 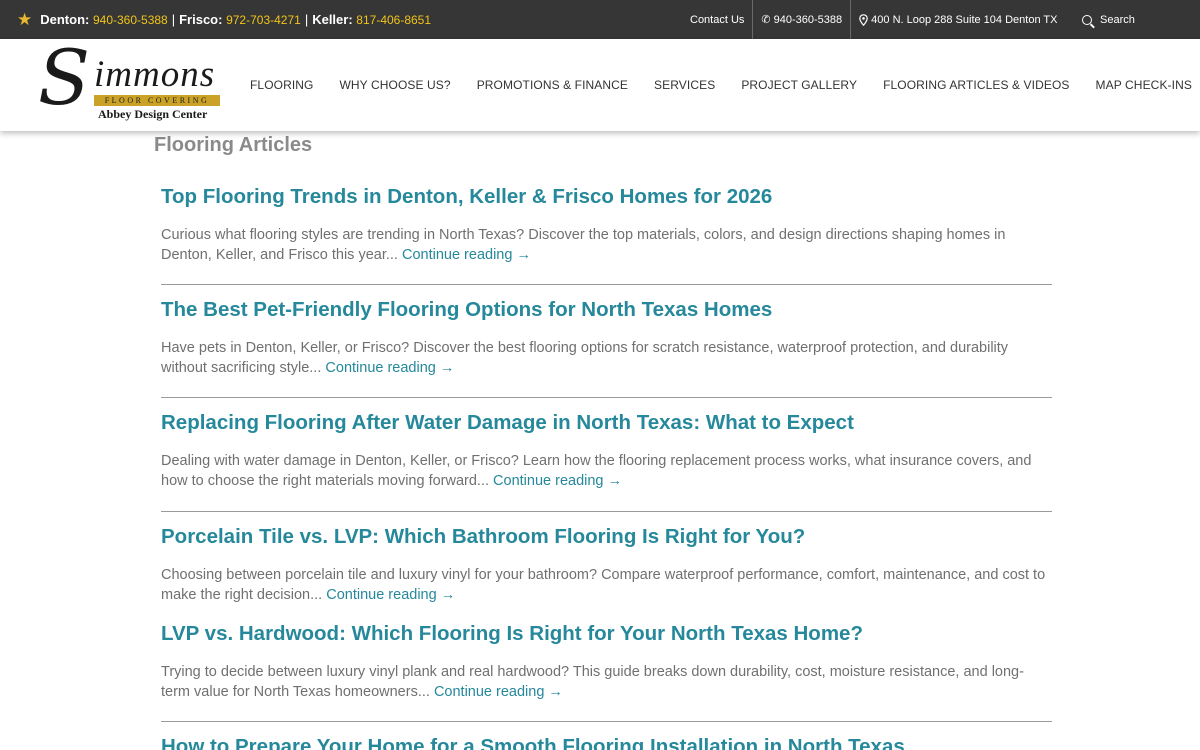 I want to click on phone-icon: ✆, so click(x=766, y=20).